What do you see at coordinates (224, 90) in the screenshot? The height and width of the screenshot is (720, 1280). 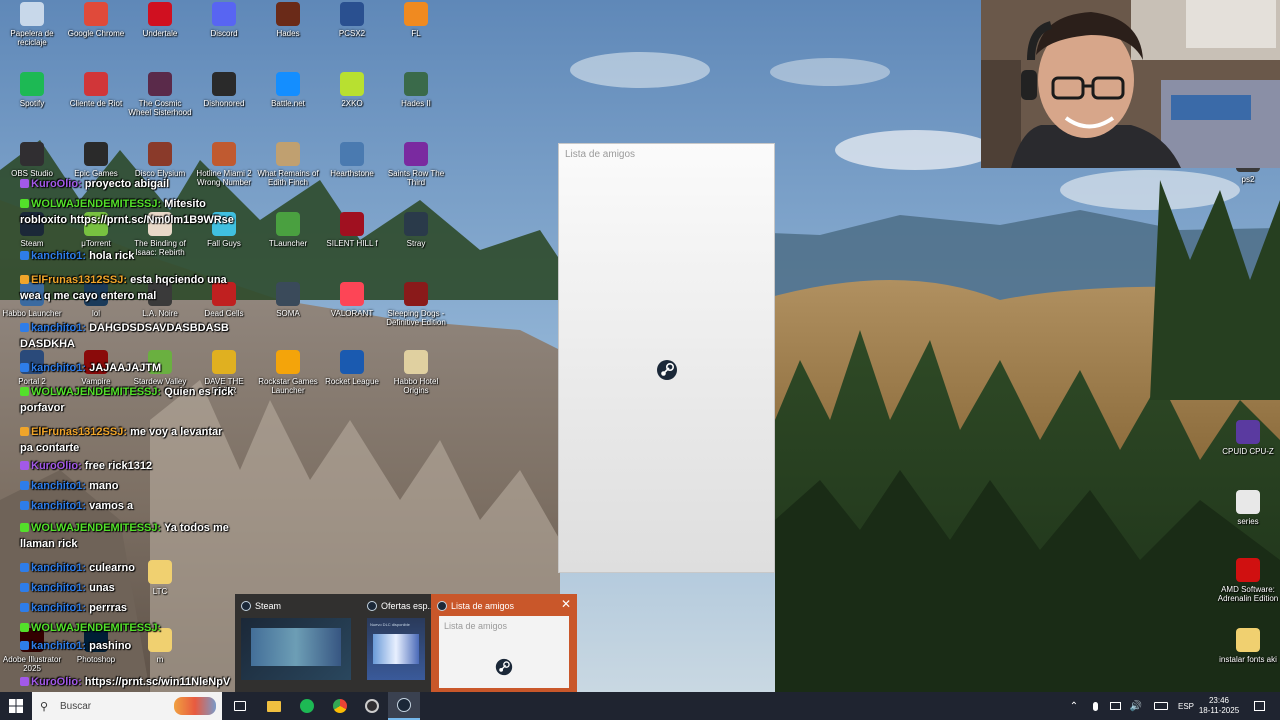 I see `desktop-icon: Dishonored` at bounding box center [224, 90].